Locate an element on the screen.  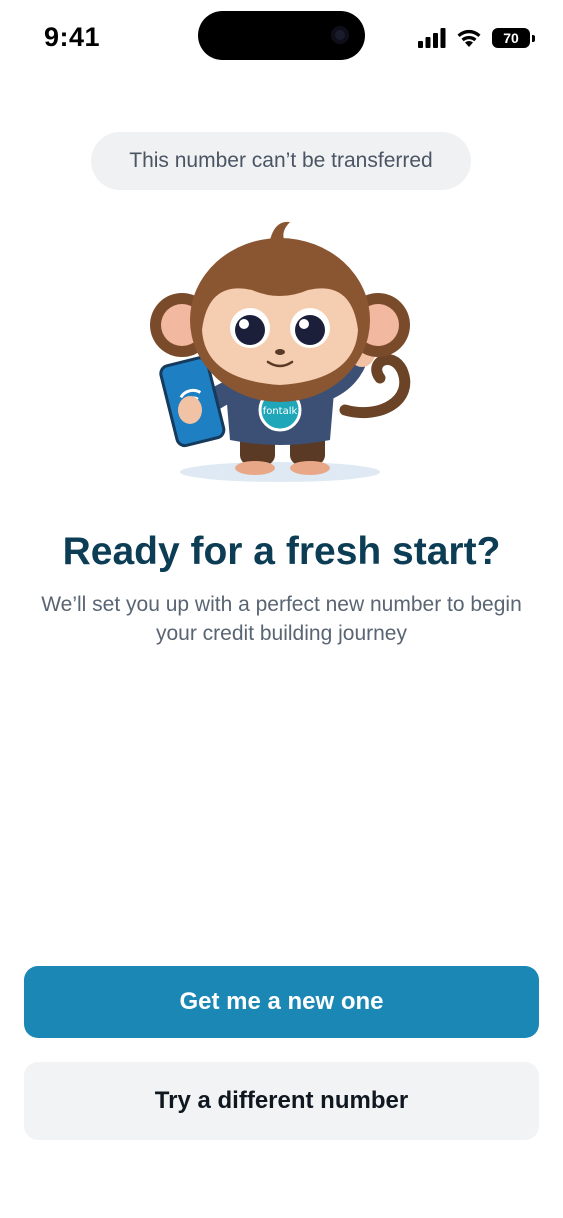
page-title: Ready for a fresh start? is located at coordinates (281, 551).